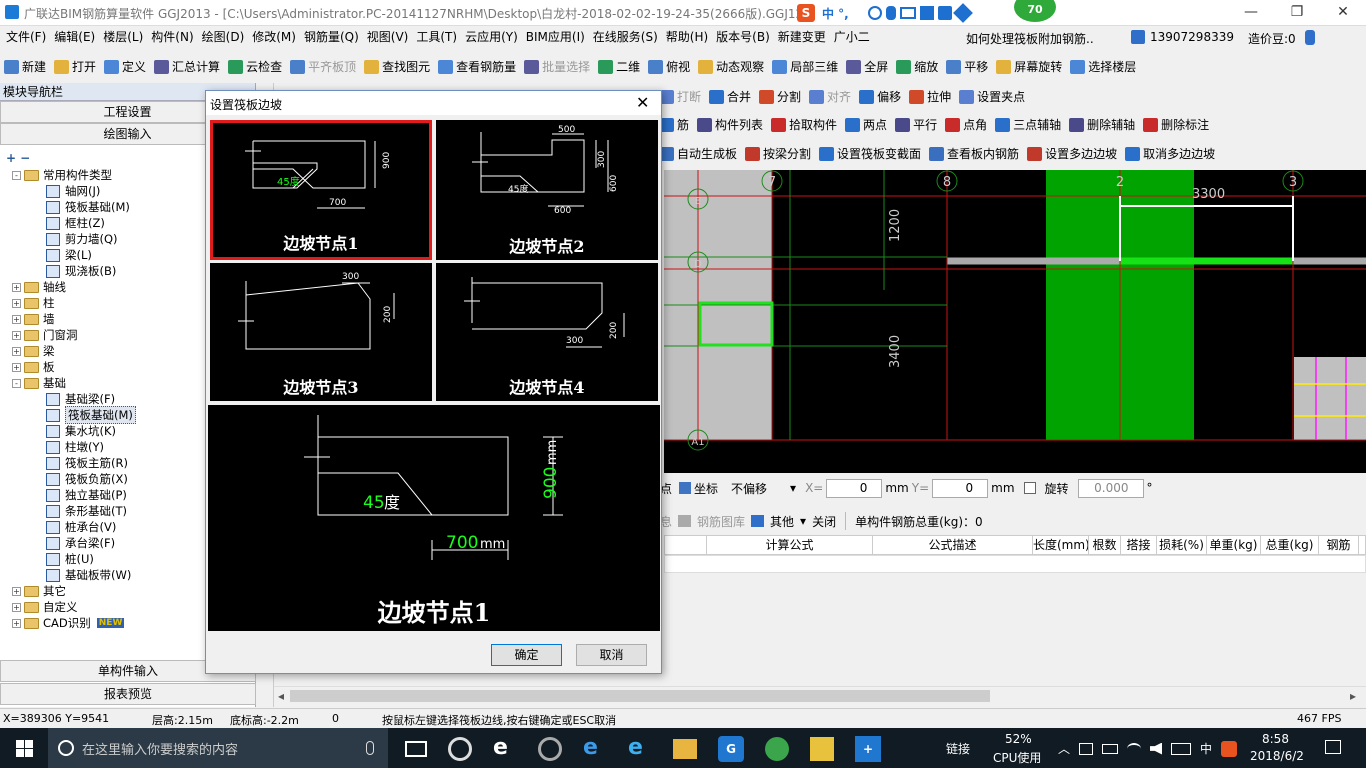  What do you see at coordinates (550, 749) in the screenshot?
I see `spiral-app-icon` at bounding box center [550, 749].